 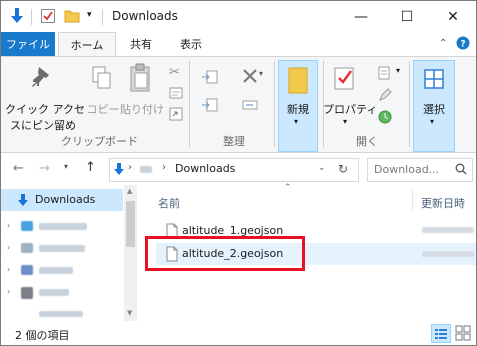 What do you see at coordinates (238, 16) in the screenshot?
I see `title-bar: ▾ Downloads — ☐ ✕` at bounding box center [238, 16].